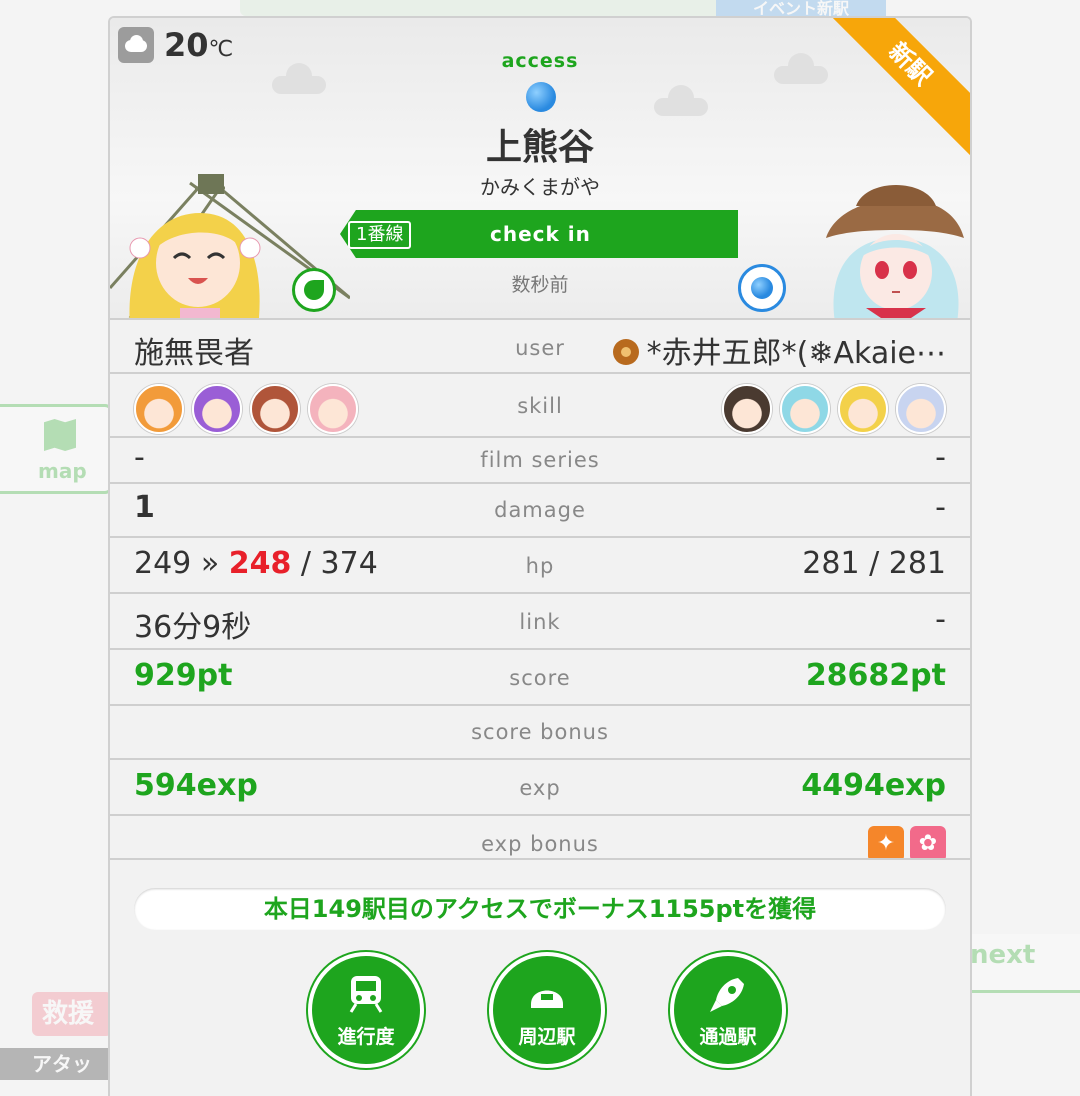 This screenshot has width=1080, height=1096. Describe the element at coordinates (625, 351) in the screenshot. I see `user-avatar-icon` at that location.